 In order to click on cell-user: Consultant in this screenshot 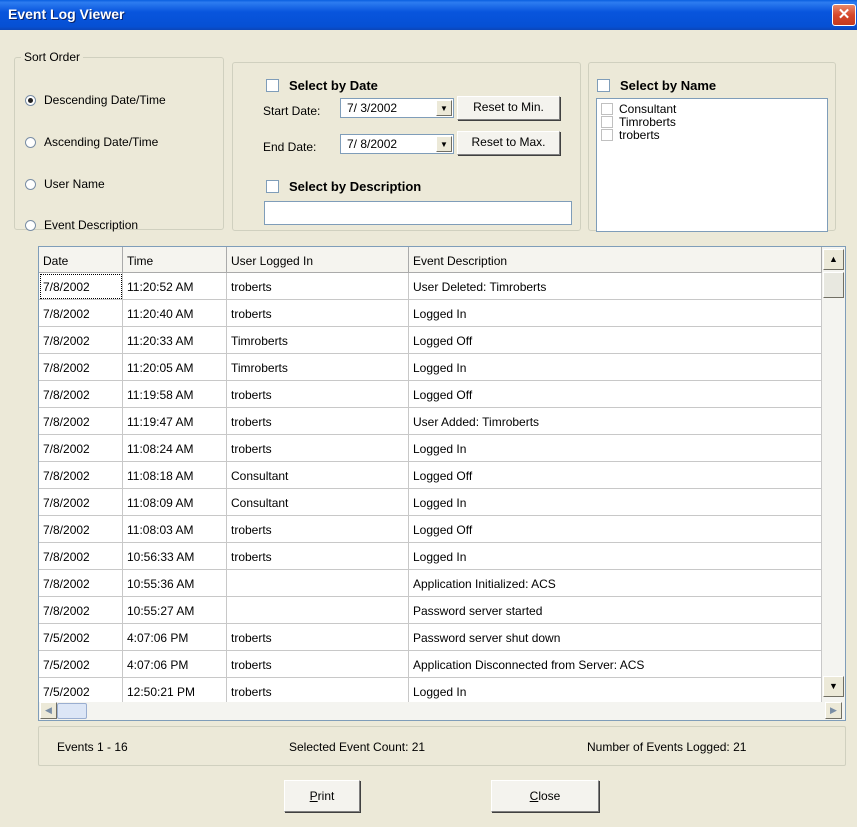, I will do `click(318, 475)`.